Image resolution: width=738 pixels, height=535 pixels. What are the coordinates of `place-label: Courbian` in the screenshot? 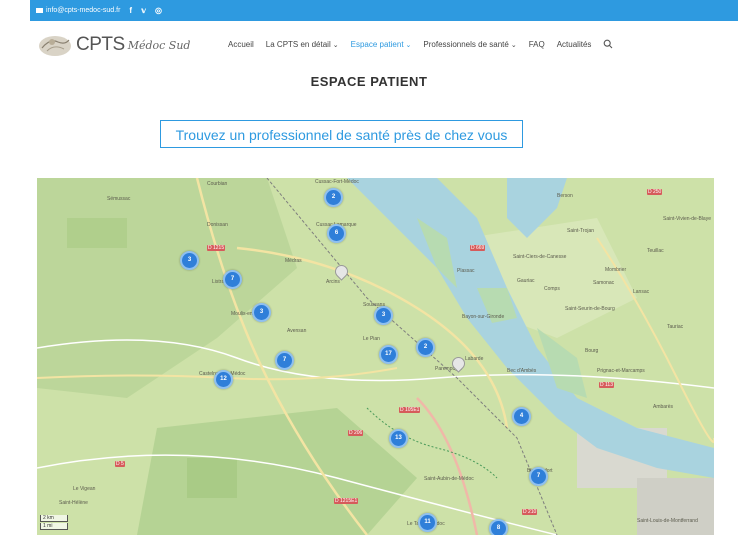 It's located at (217, 184).